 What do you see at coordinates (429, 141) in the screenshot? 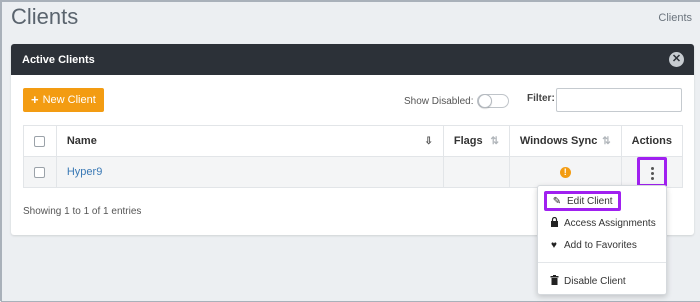
I see `sort-asc-icon: ⇩` at bounding box center [429, 141].